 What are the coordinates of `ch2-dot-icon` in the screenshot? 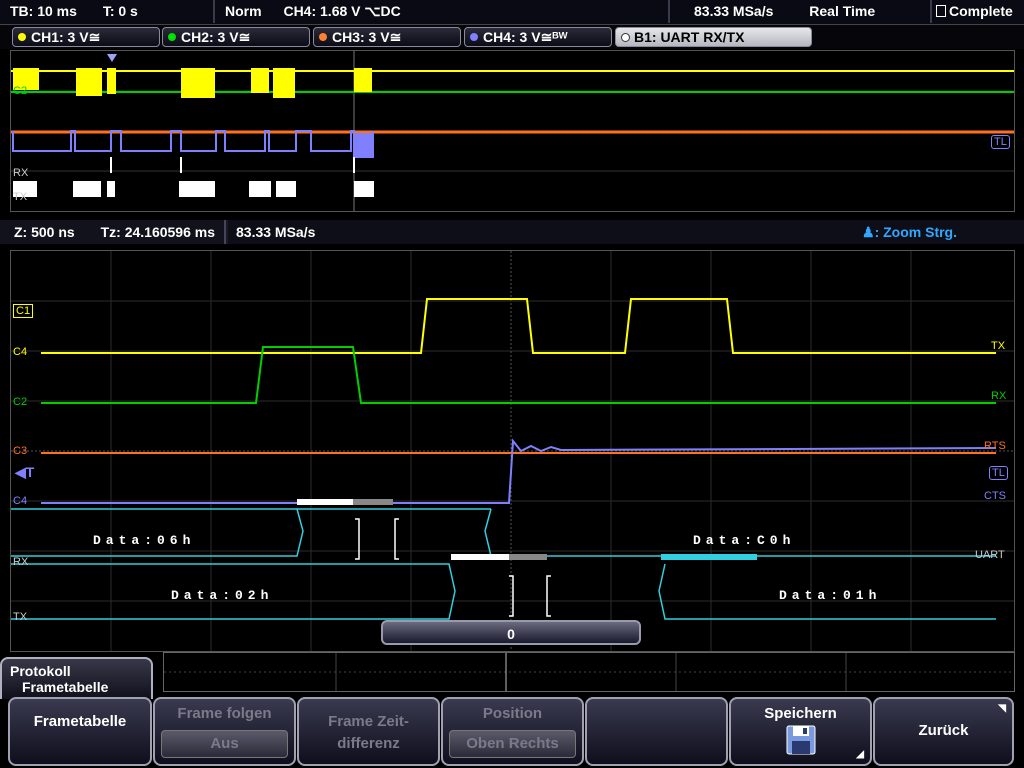 It's located at (172, 37).